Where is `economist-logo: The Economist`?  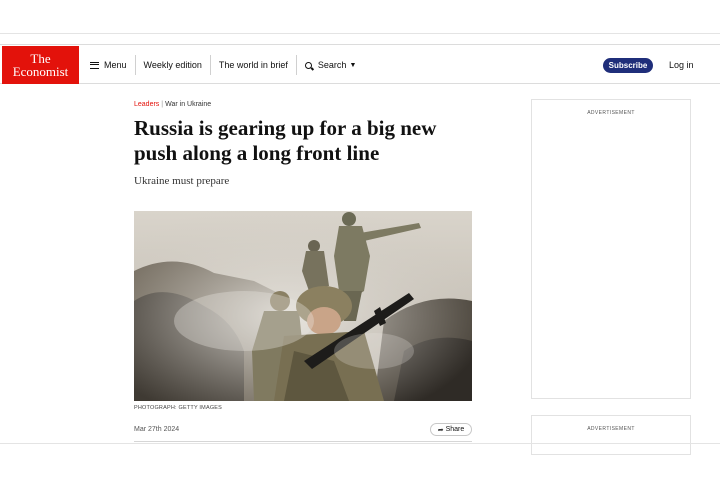 economist-logo: The Economist is located at coordinates (40, 65).